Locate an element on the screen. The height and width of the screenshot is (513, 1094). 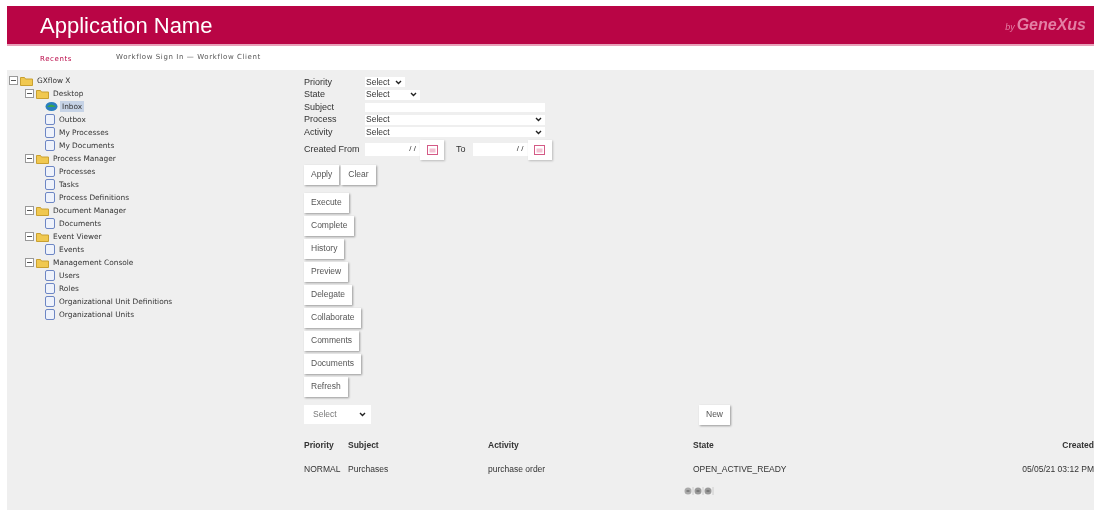
field-label: Activity is located at coordinates (319, 132).